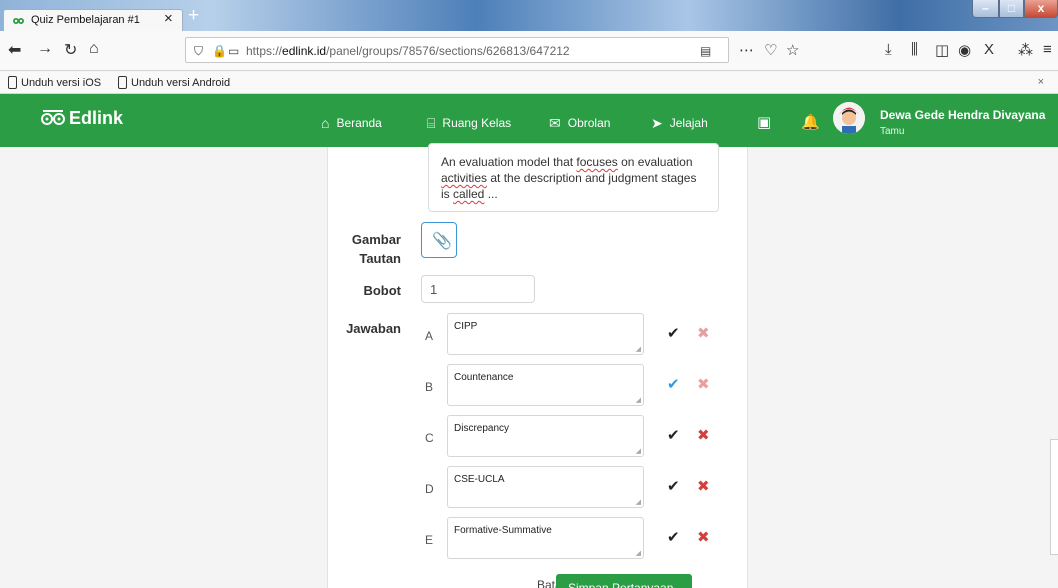 This screenshot has width=1058, height=588. What do you see at coordinates (1041, 82) in the screenshot?
I see `bookmarks-close-icon: ×` at bounding box center [1041, 82].